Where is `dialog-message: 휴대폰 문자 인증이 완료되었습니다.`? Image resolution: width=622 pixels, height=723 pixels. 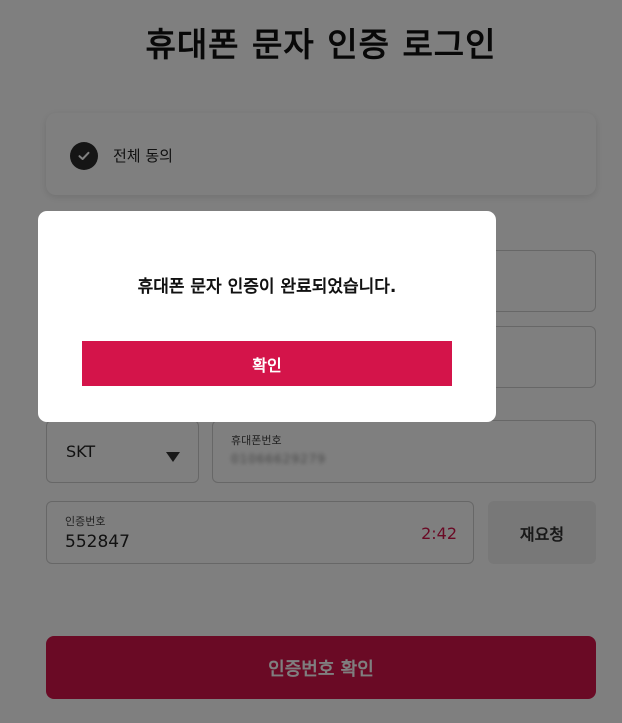 dialog-message: 휴대폰 문자 인증이 완료되었습니다. is located at coordinates (267, 287).